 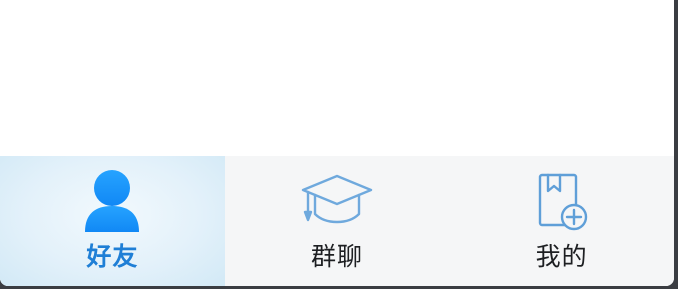 What do you see at coordinates (112, 202) in the screenshot?
I see `person-icon` at bounding box center [112, 202].